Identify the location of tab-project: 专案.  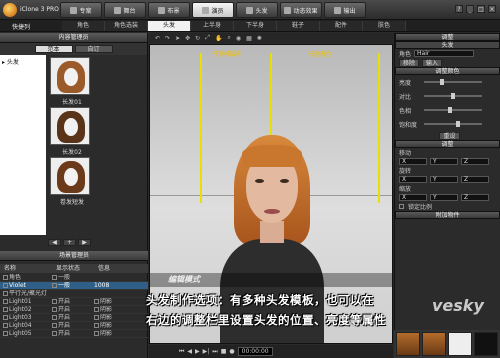
(81, 10).